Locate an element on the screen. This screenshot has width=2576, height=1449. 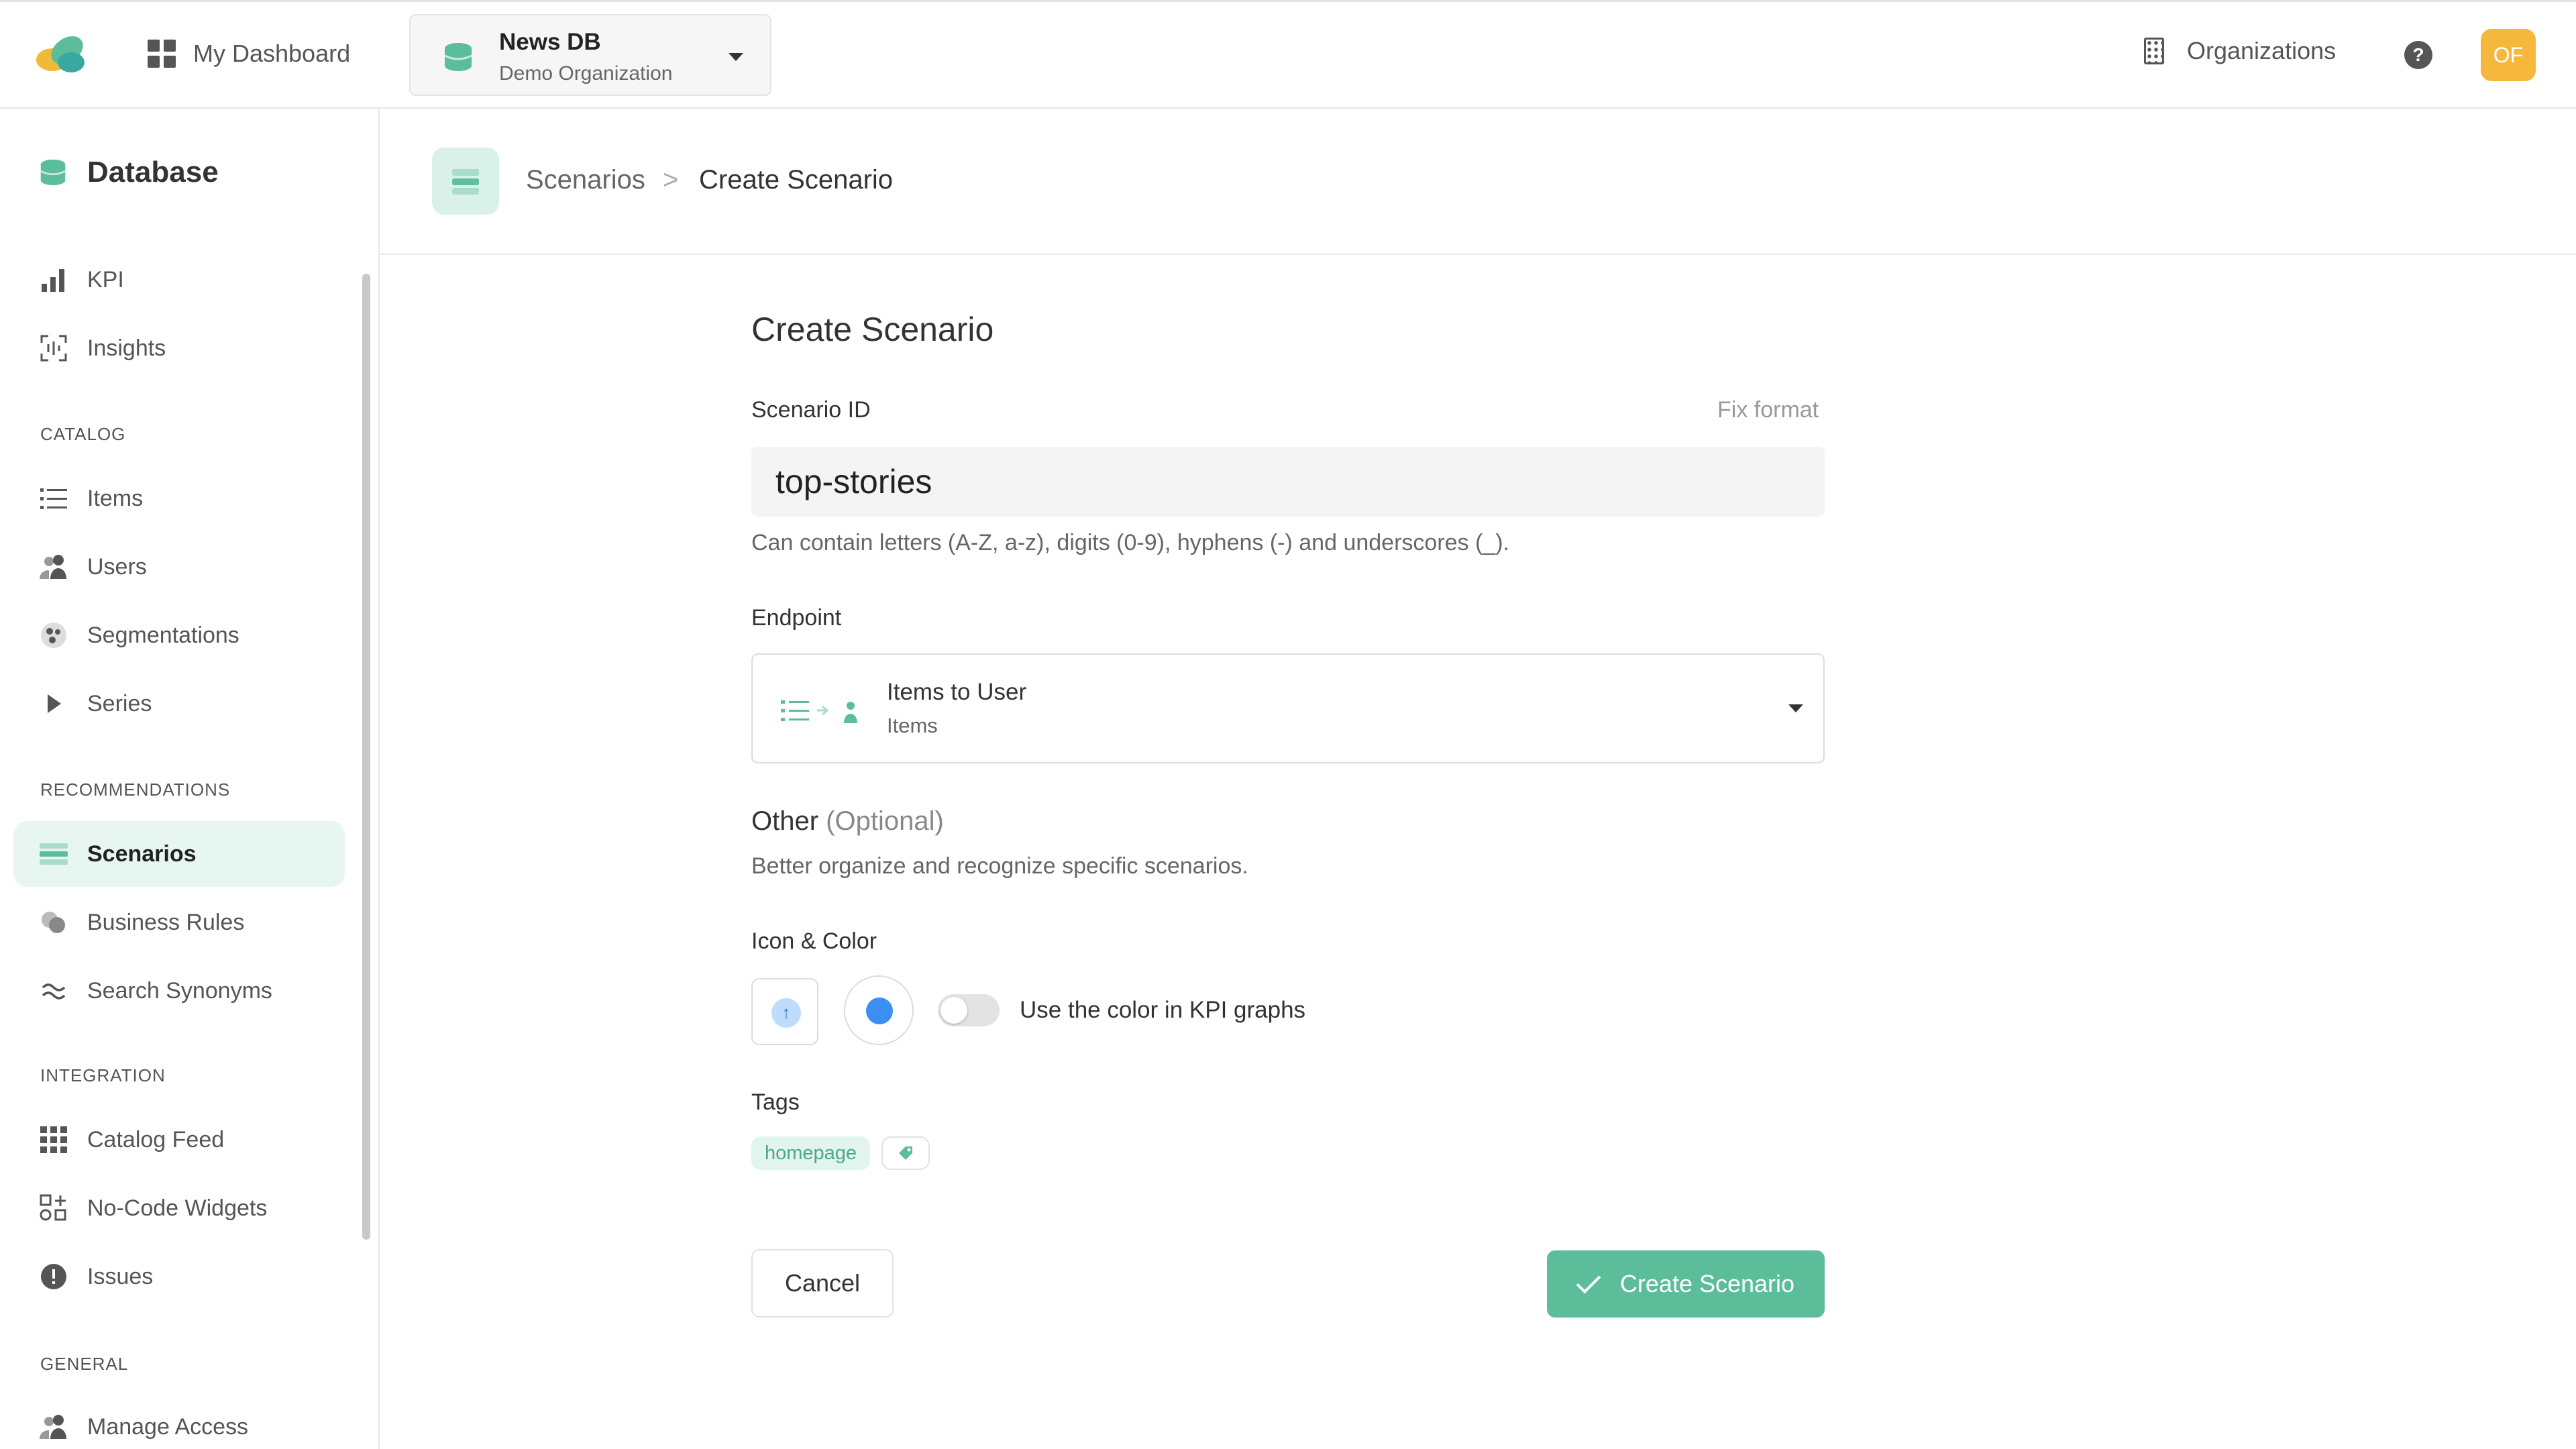
sidebar-item-catalog-feed: Catalog Feed is located at coordinates (179, 1140).